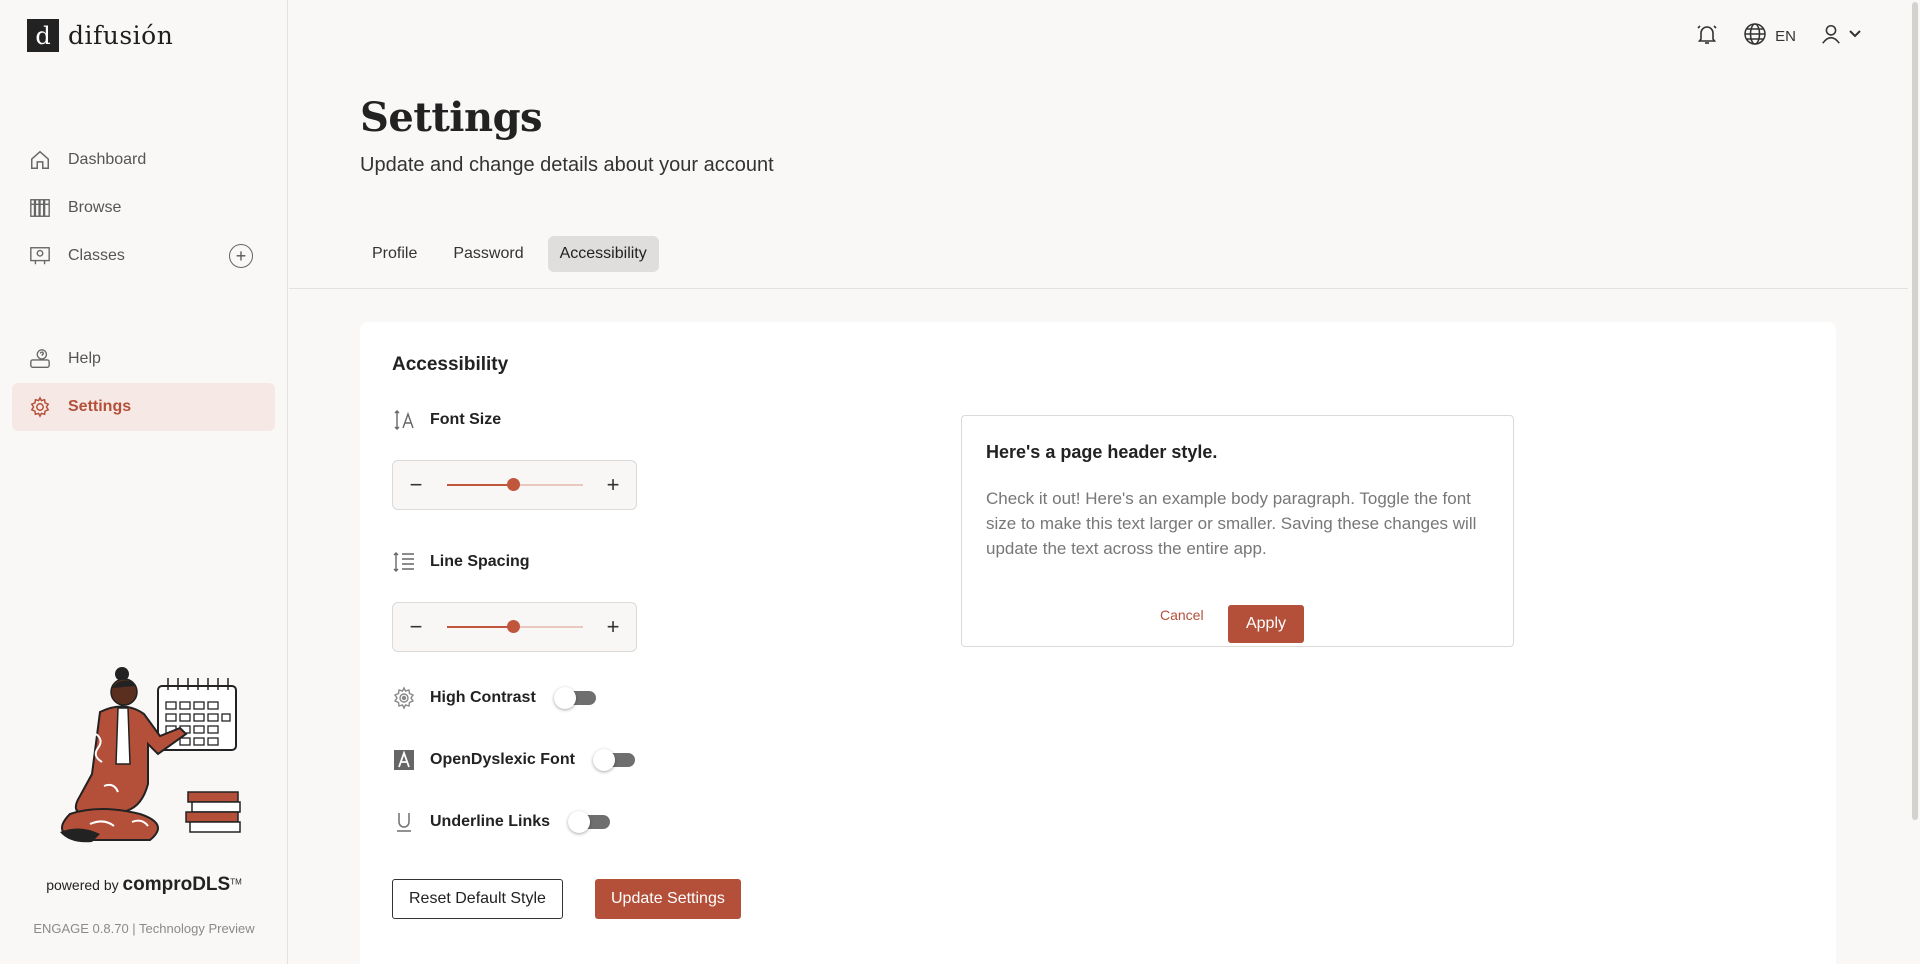  Describe the element at coordinates (95, 207) in the screenshot. I see `sidebar-item-label: Browse` at that location.